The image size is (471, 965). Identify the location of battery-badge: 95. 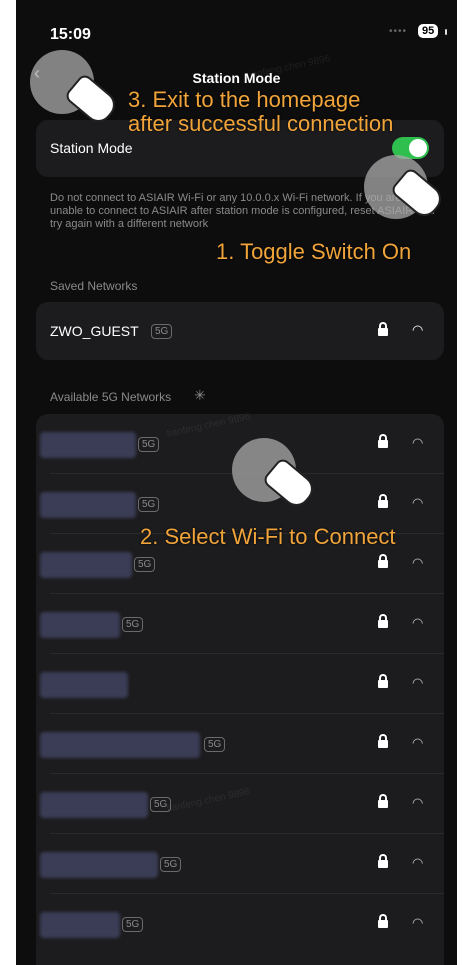
(428, 31).